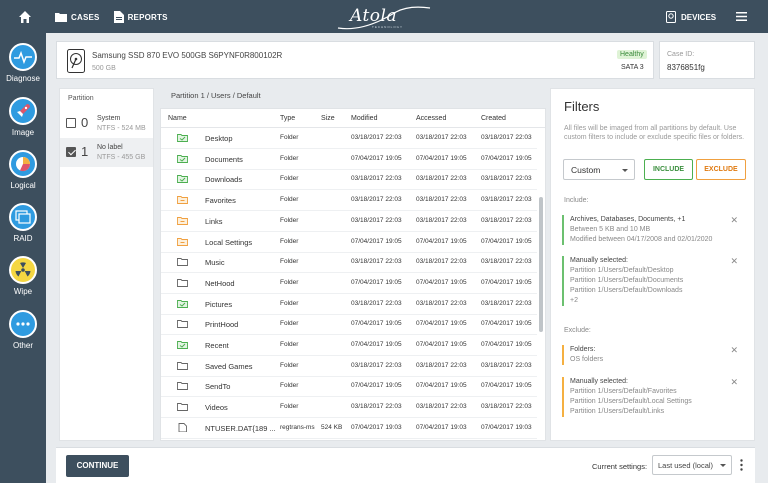 This screenshot has height=483, width=768. Describe the element at coordinates (121, 157) in the screenshot. I see `partition-desc: NTFS - 455 GB` at that location.